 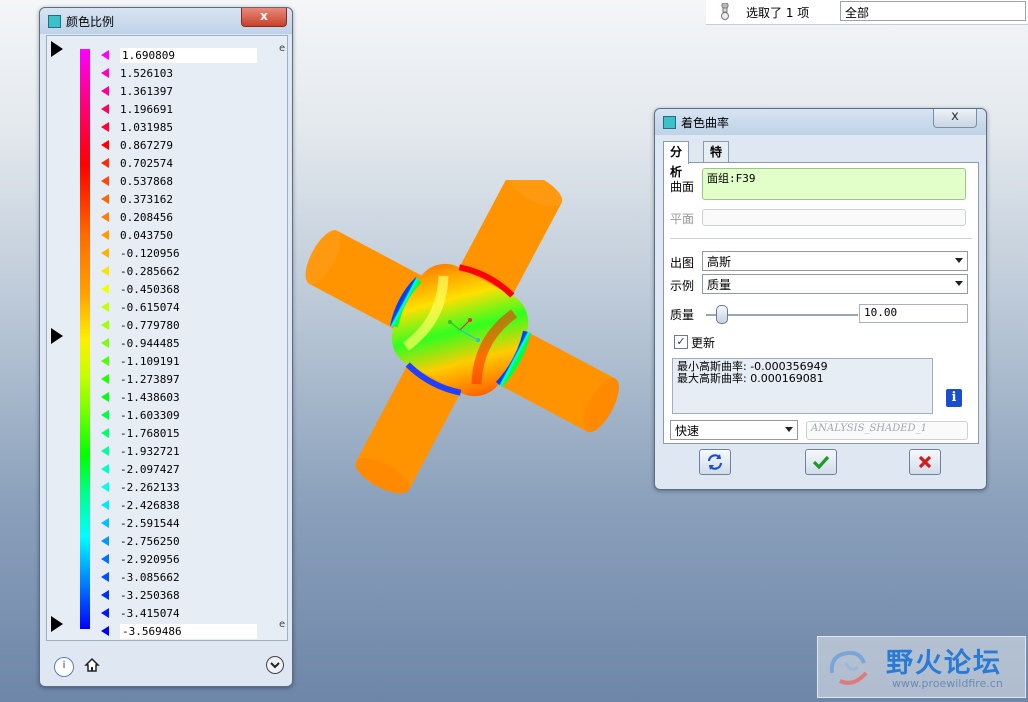 What do you see at coordinates (719, 285) in the screenshot?
I see `display-mode-value: 质量` at bounding box center [719, 285].